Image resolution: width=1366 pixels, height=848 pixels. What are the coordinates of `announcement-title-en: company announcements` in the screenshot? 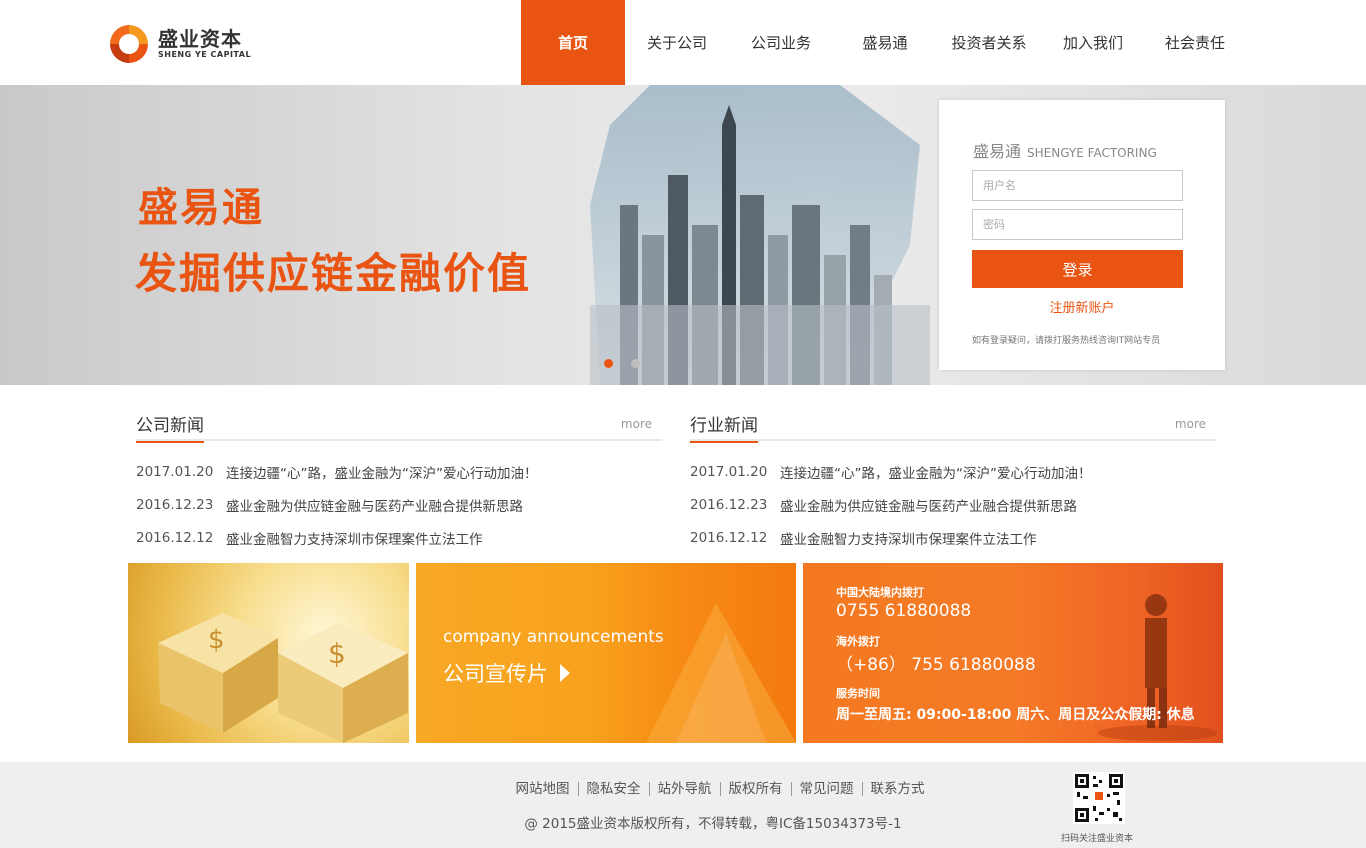 It's located at (553, 637).